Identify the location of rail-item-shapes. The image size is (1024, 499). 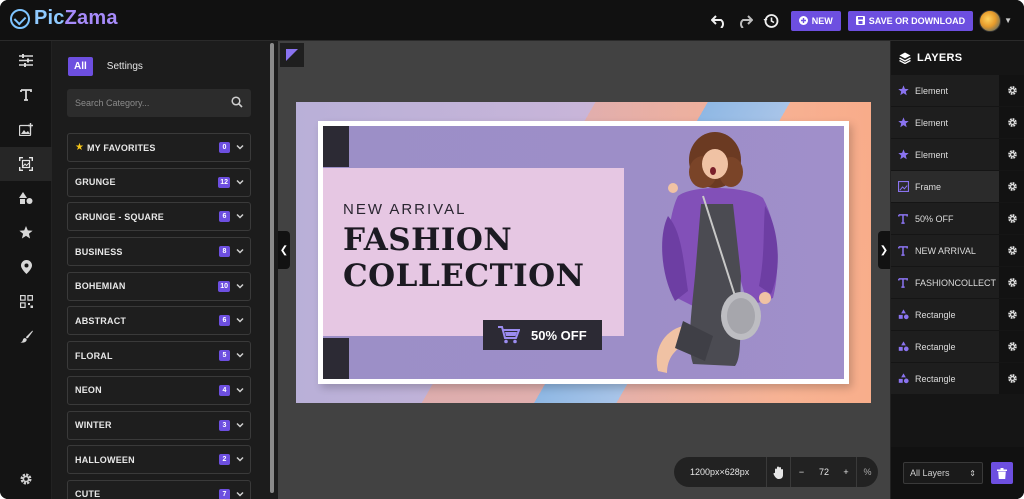
(26, 198).